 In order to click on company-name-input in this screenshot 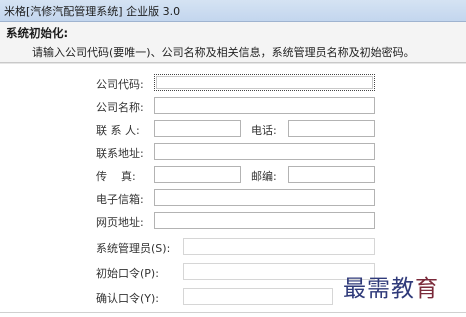, I will do `click(264, 105)`.